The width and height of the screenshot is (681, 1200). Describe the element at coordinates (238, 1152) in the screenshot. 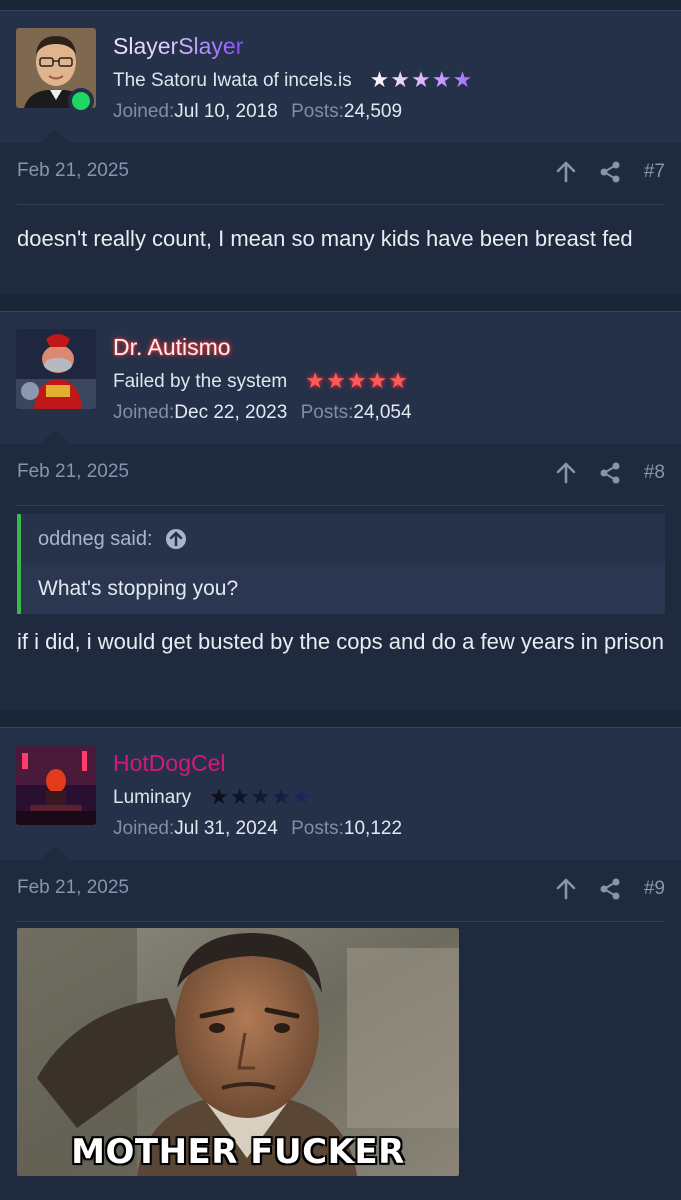

I see `media-caption: MOTHER FUCKER` at that location.